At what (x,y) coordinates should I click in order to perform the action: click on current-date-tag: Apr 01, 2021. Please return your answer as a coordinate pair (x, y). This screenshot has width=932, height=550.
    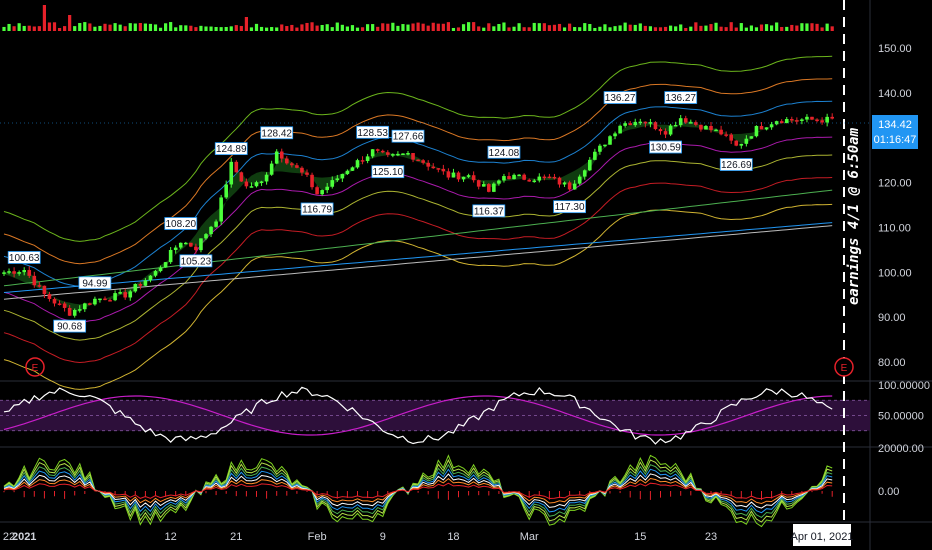
    Looking at the image, I should click on (822, 535).